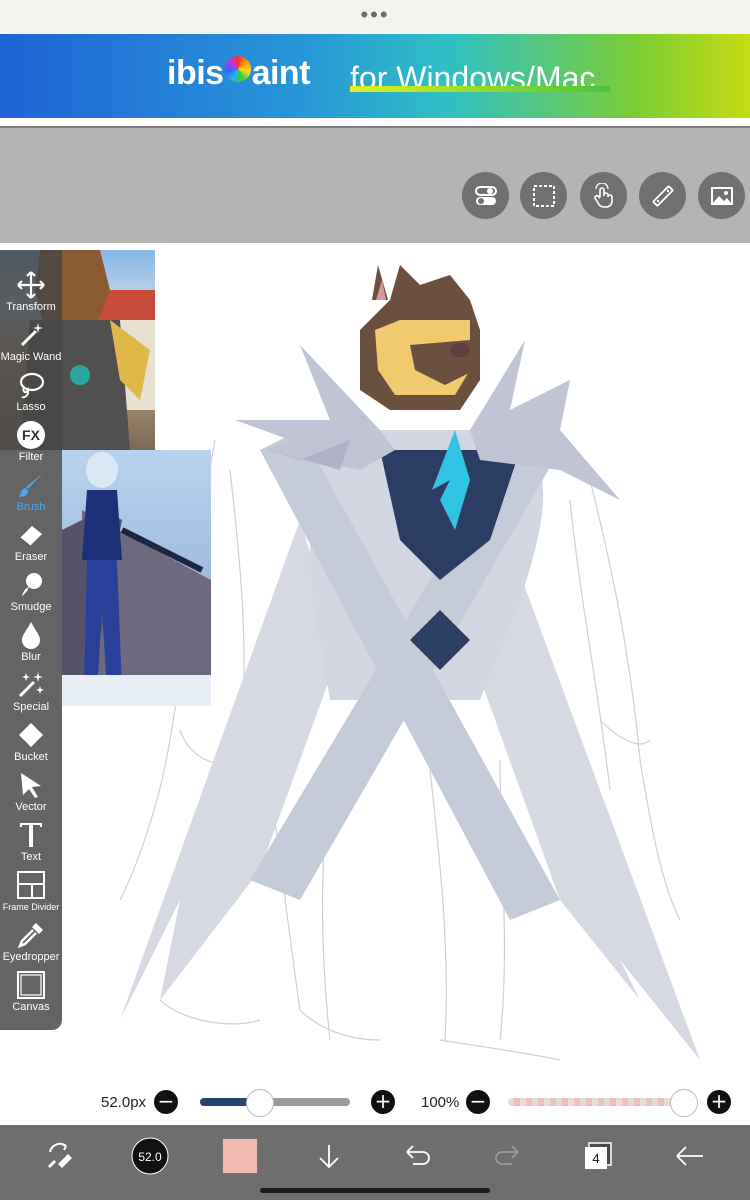 The height and width of the screenshot is (1200, 750). Describe the element at coordinates (31, 885) in the screenshot. I see `frame-icon` at that location.